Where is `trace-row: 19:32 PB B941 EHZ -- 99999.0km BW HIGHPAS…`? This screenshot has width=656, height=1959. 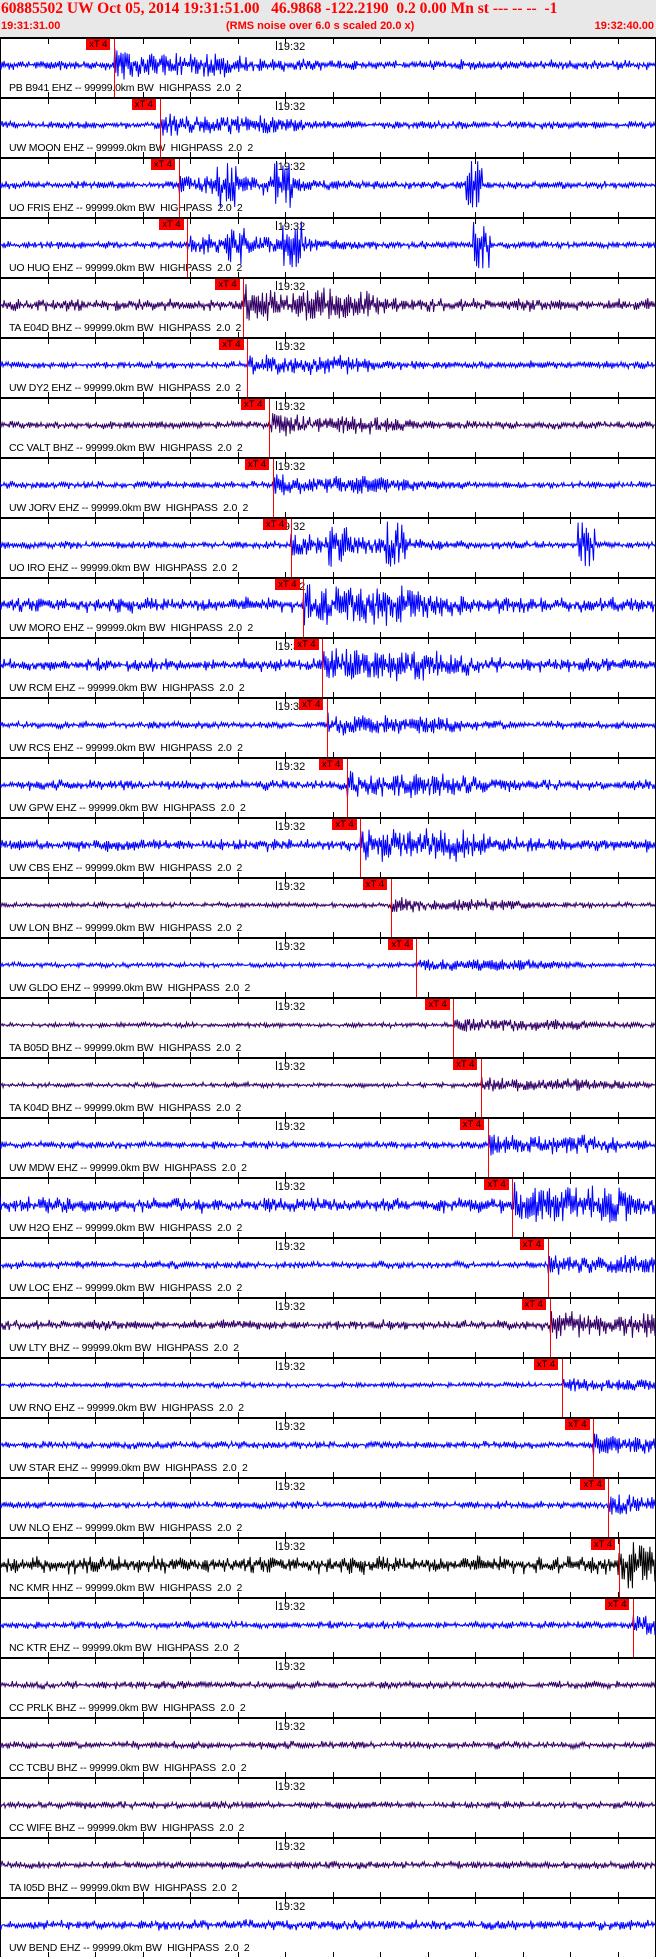 trace-row: 19:32 PB B941 EHZ -- 99999.0km BW HIGHPAS… is located at coordinates (328, 67).